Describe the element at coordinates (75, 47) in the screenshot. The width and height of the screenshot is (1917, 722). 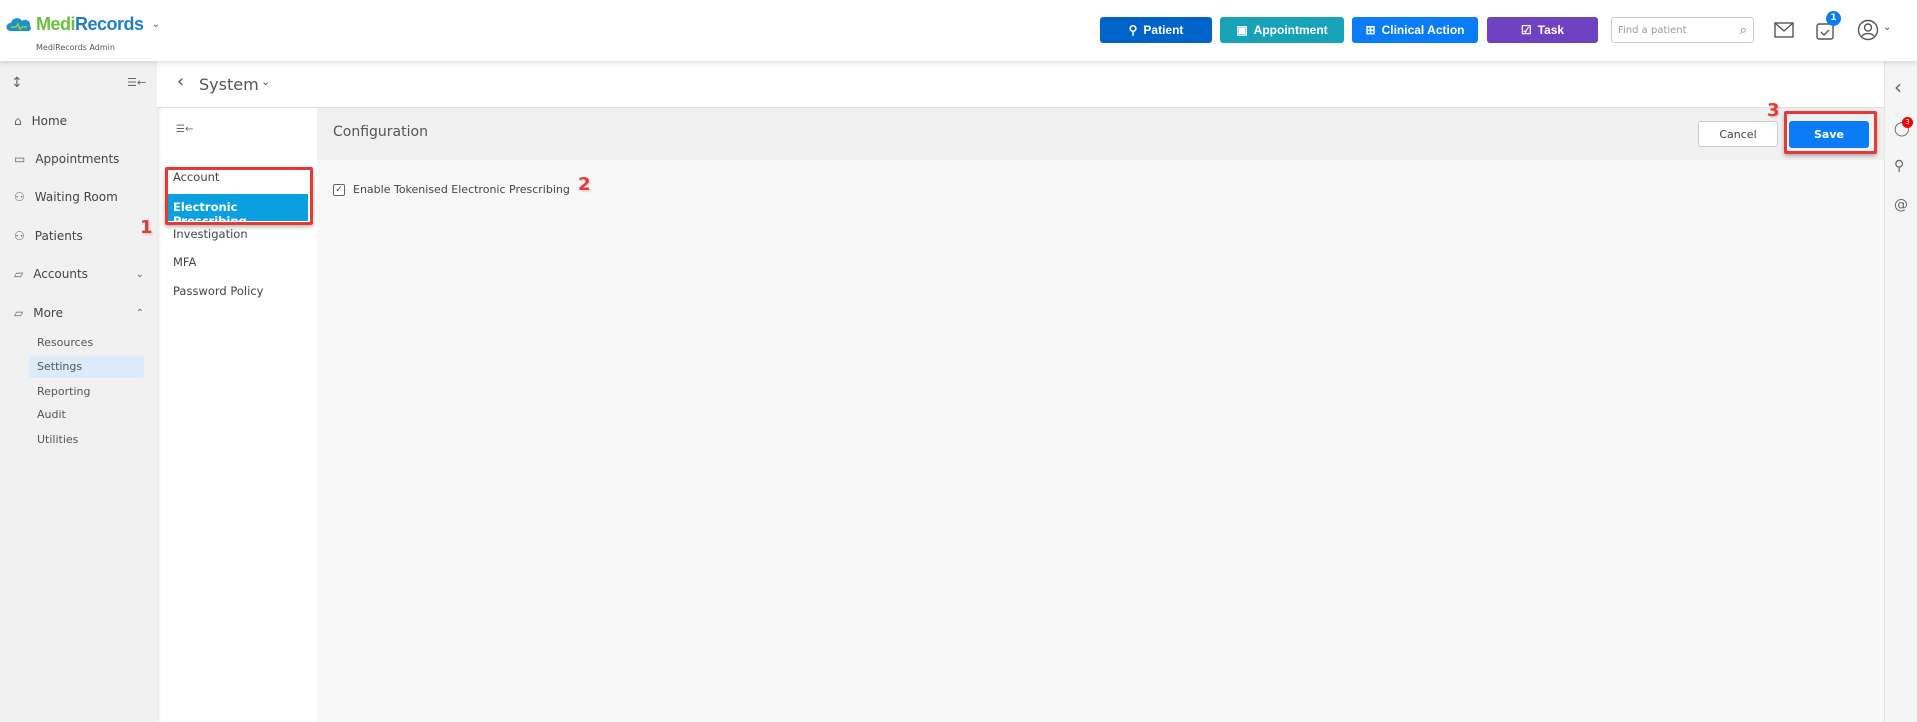
I see `brand-subtitle: MediRecords Admin` at that location.